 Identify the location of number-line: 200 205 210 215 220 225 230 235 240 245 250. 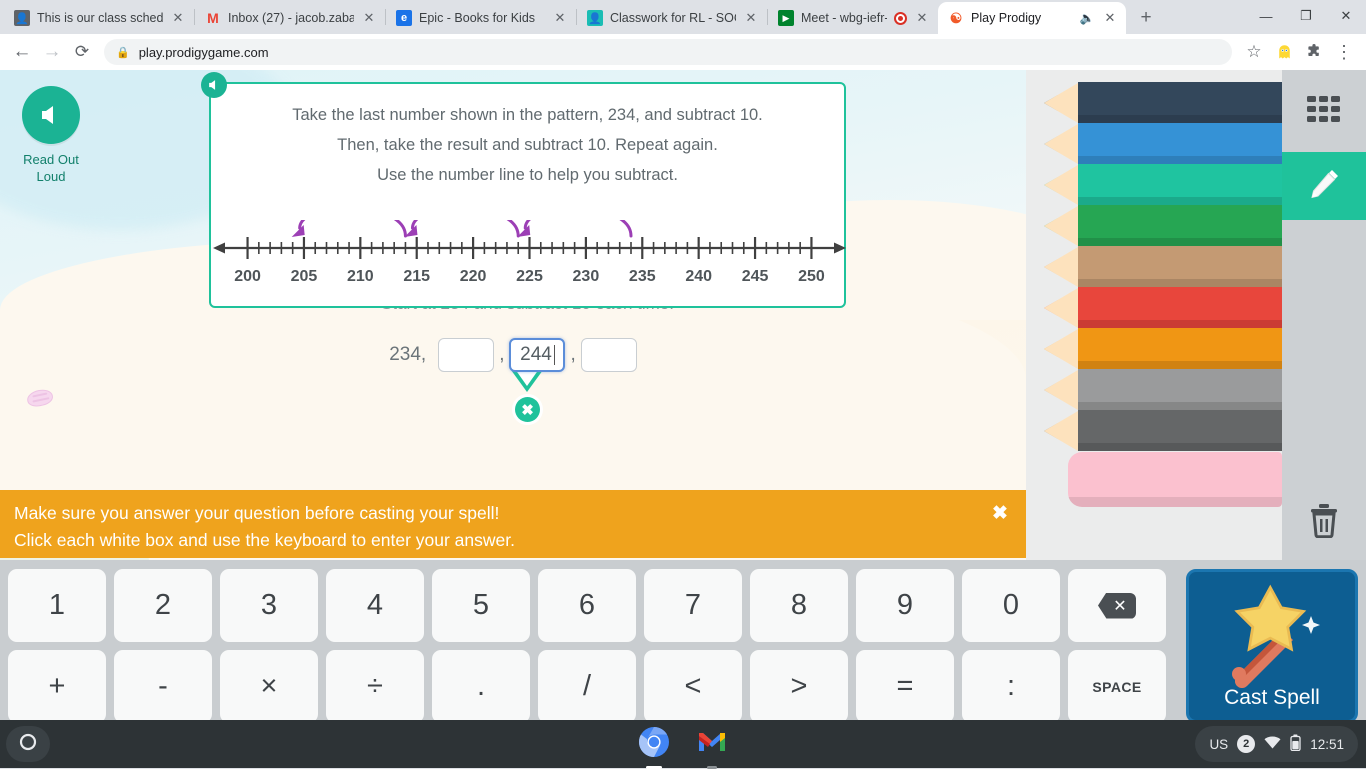
(529, 260).